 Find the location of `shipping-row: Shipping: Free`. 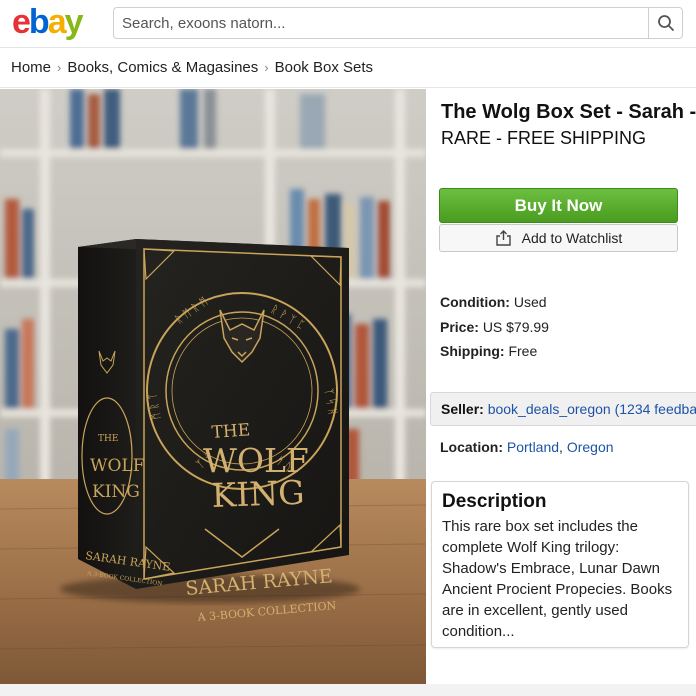

shipping-row: Shipping: Free is located at coordinates (488, 351).